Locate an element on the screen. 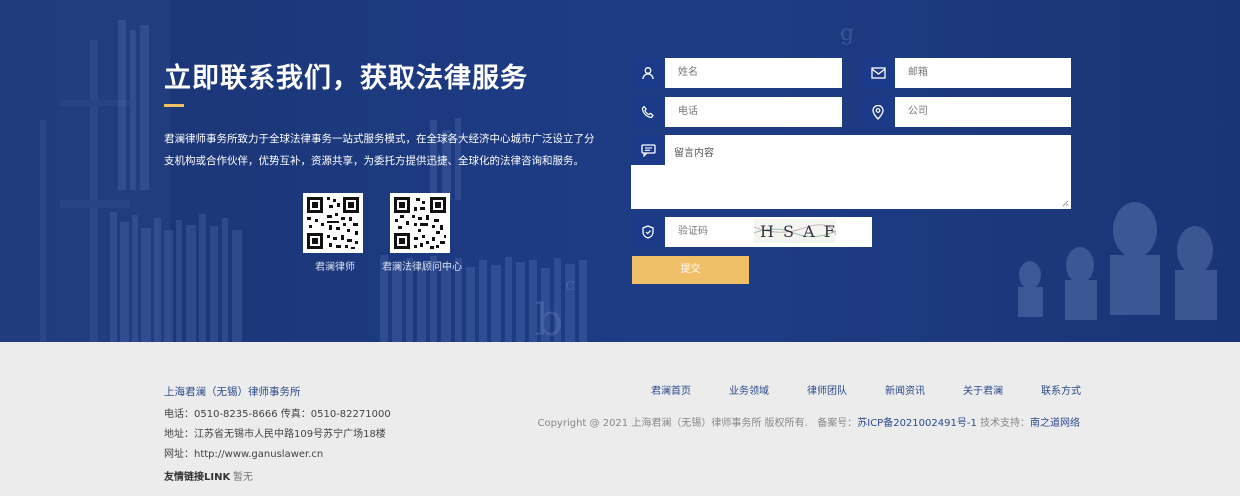 Image resolution: width=1240 pixels, height=496 pixels. submit-button: 提交 is located at coordinates (690, 270).